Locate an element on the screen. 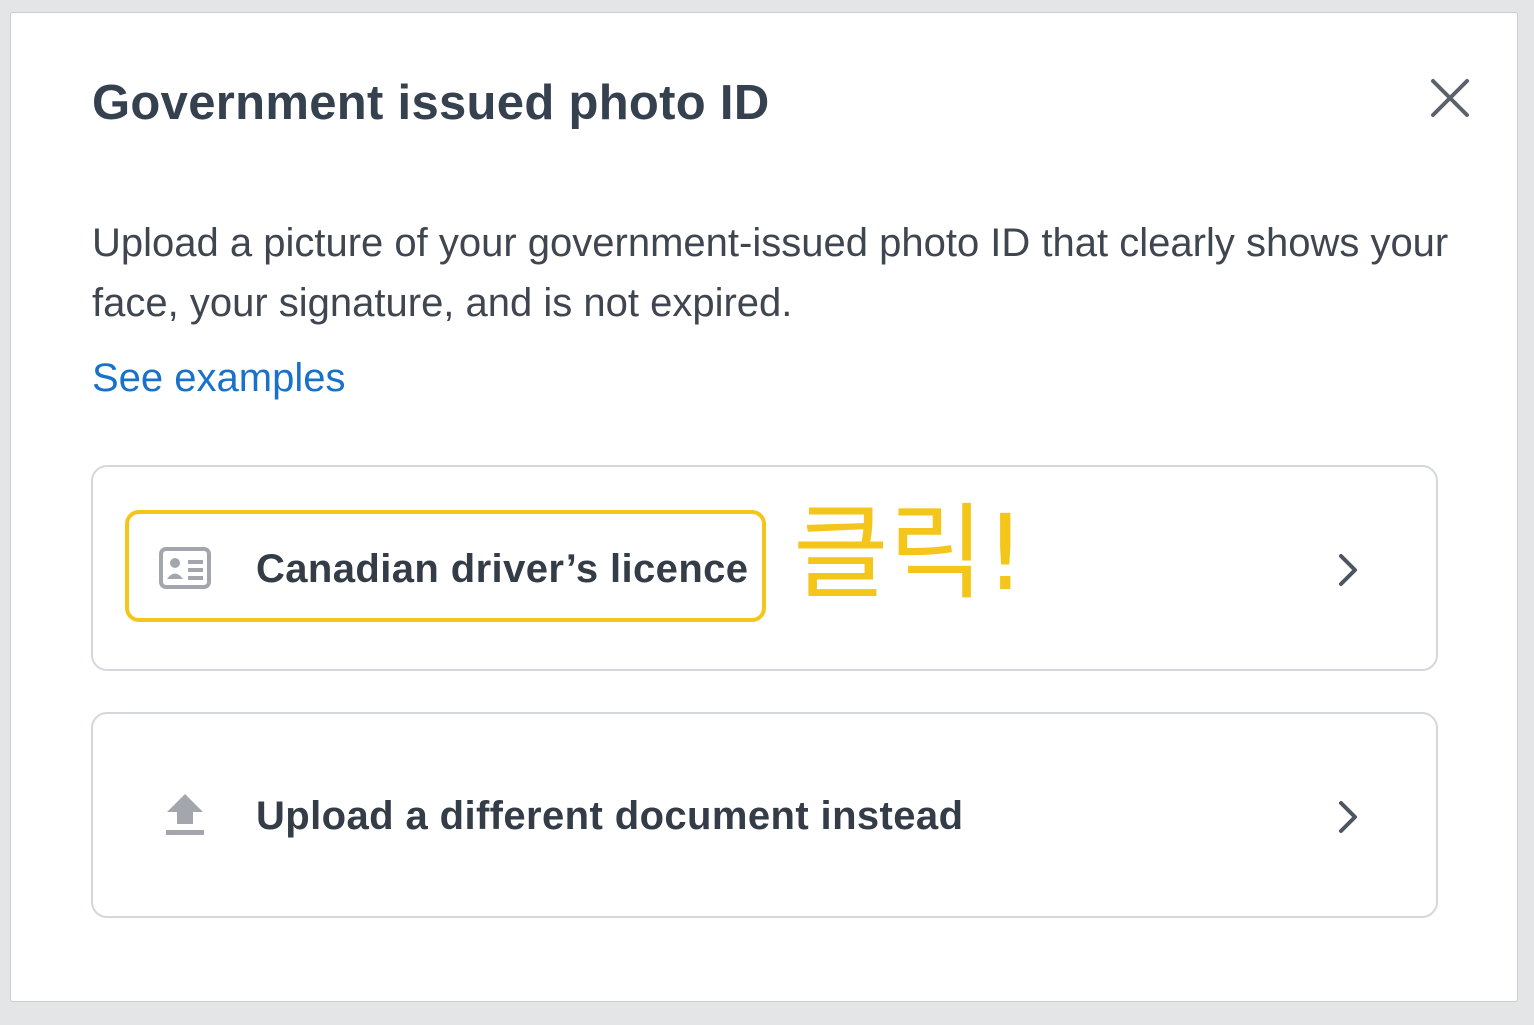 The height and width of the screenshot is (1025, 1534). click-annotation: 클릭! is located at coordinates (910, 553).